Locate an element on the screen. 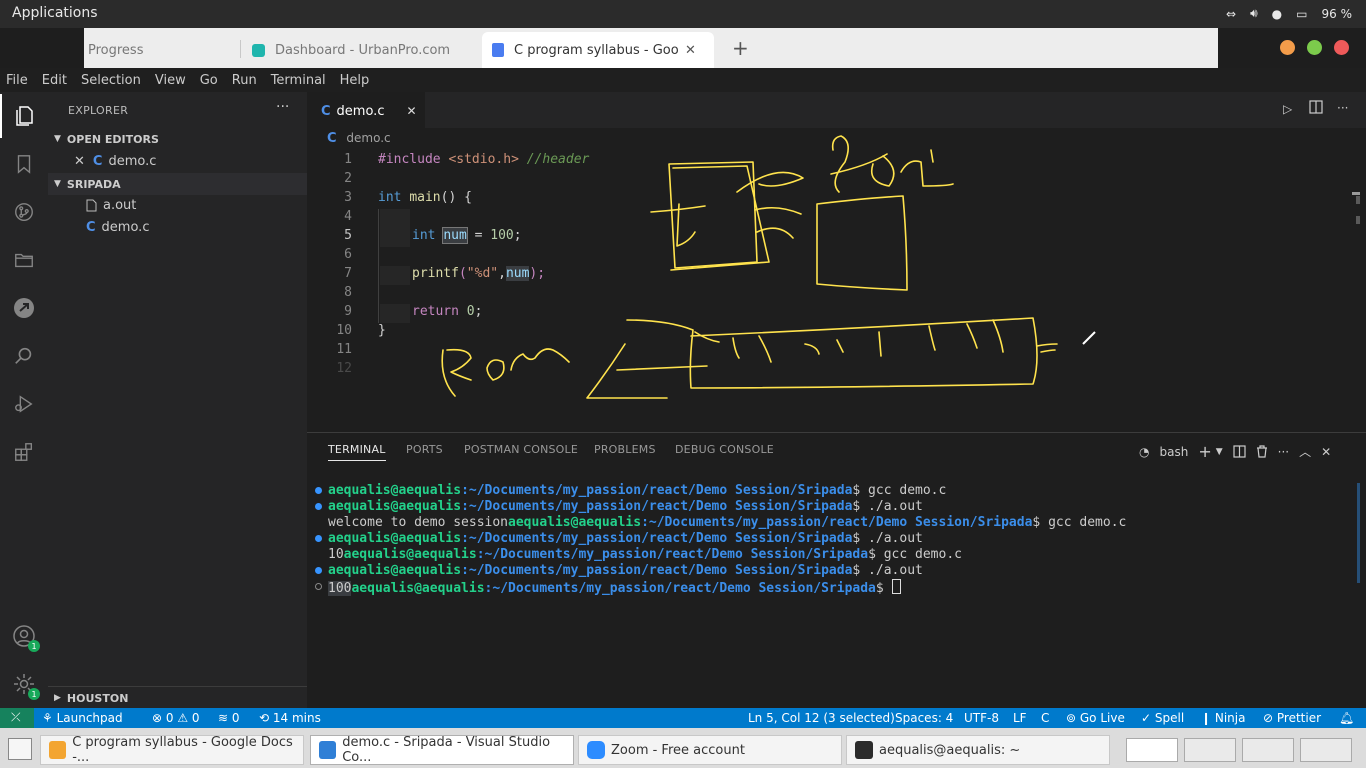 Image resolution: width=1366 pixels, height=768 pixels. tab-debug-console: DEBUG CONSOLE is located at coordinates (724, 449).